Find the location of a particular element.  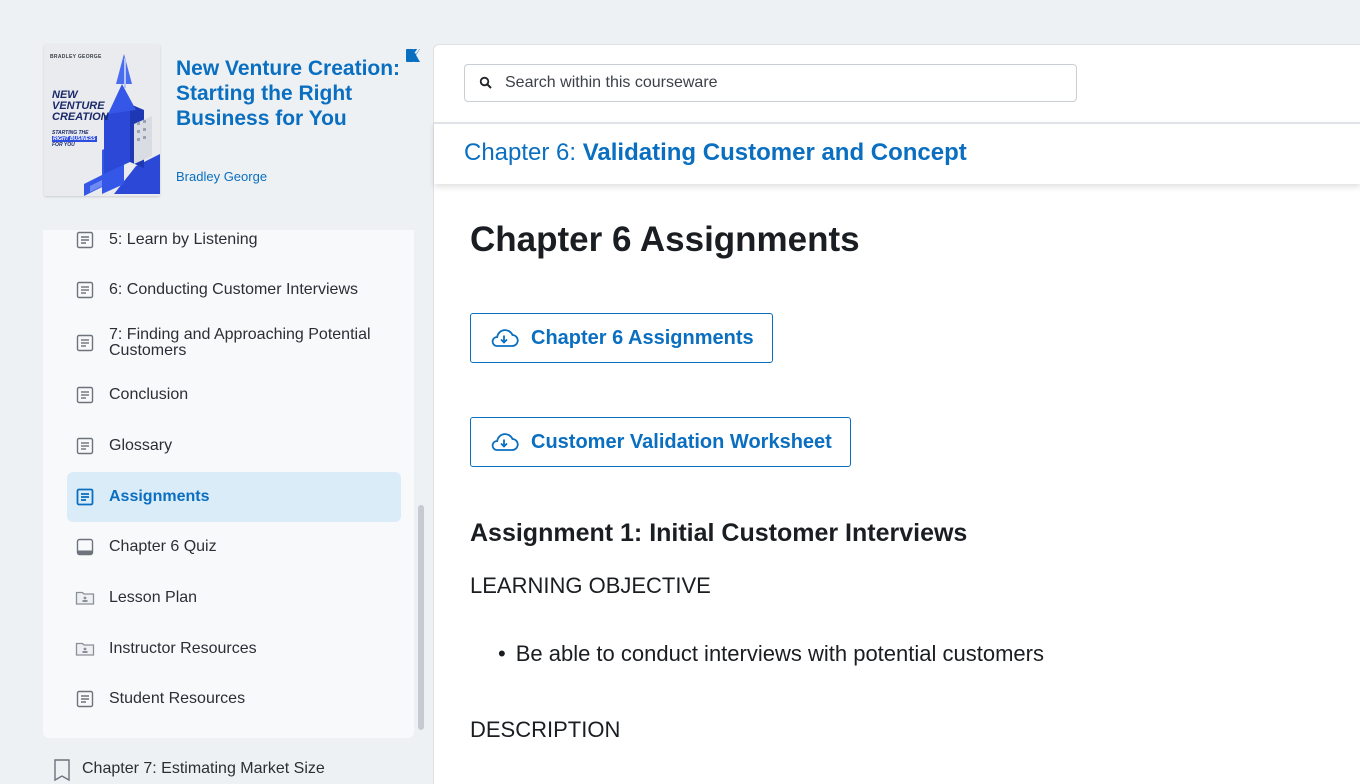

download-button-label: Chapter 6 Assignments is located at coordinates (642, 337).